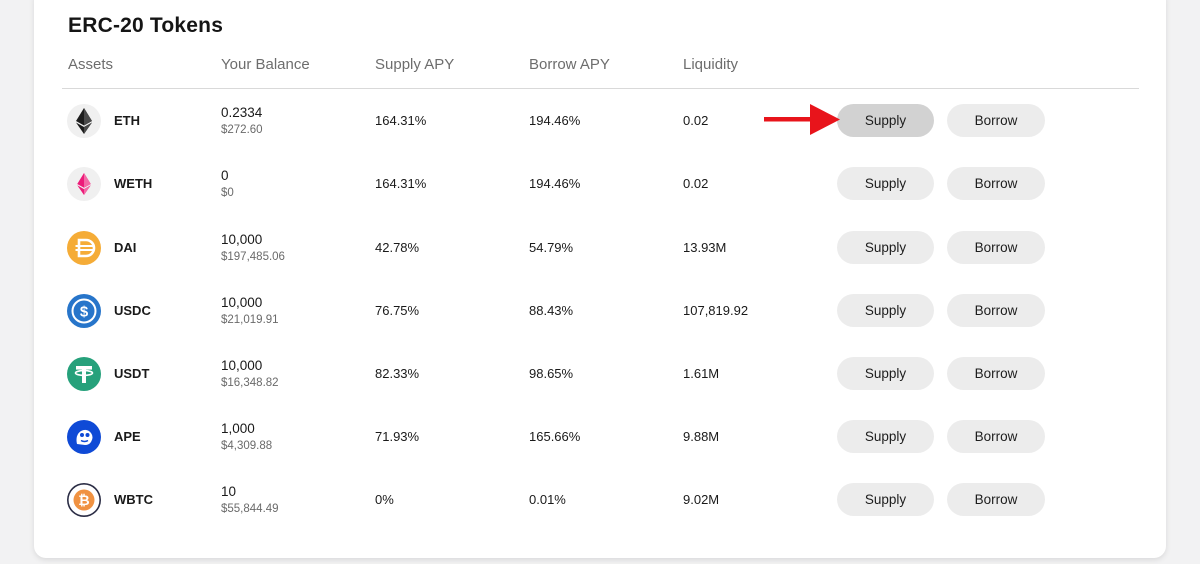  What do you see at coordinates (242, 112) in the screenshot?
I see `balance-amount: 0.2334` at bounding box center [242, 112].